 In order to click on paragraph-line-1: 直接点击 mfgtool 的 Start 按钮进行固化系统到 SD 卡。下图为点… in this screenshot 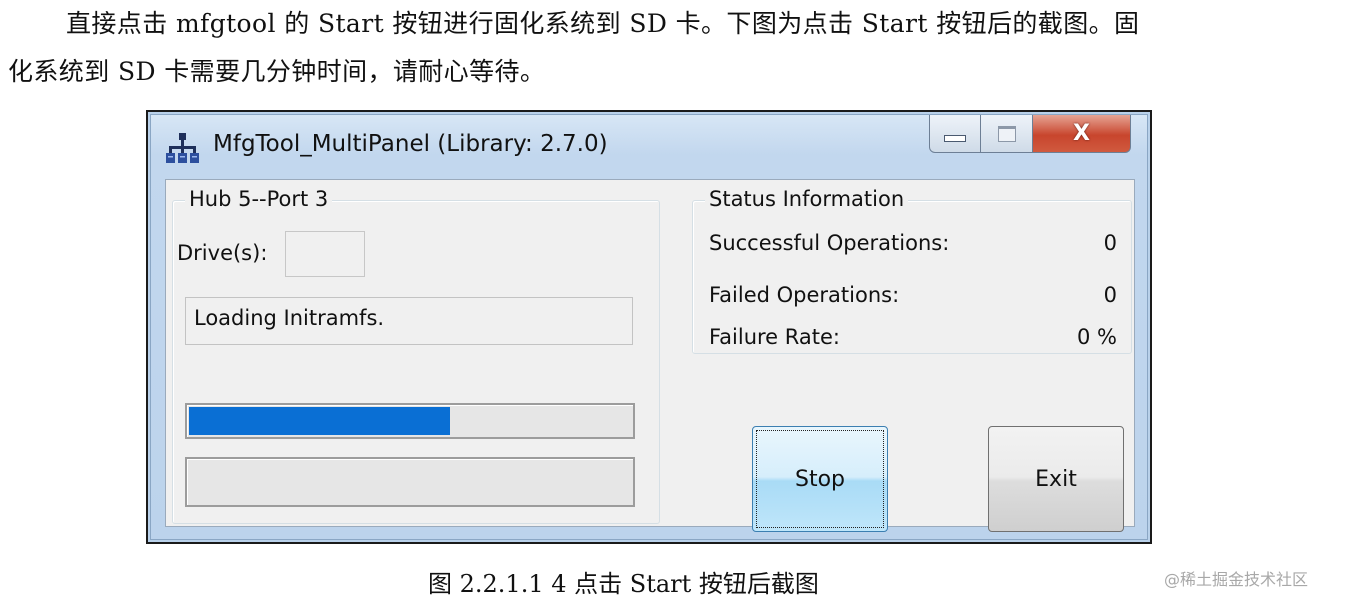, I will do `click(603, 23)`.